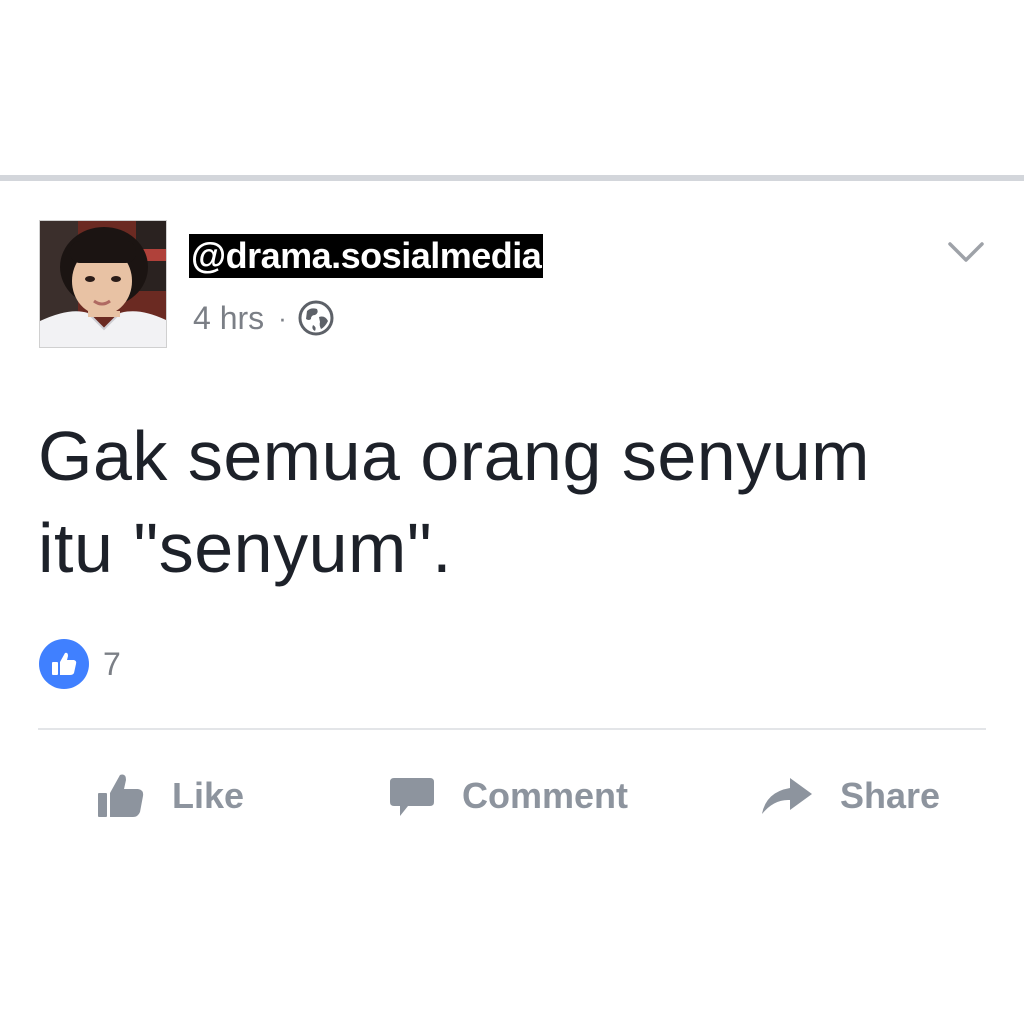  I want to click on like-button: Like, so click(170, 796).